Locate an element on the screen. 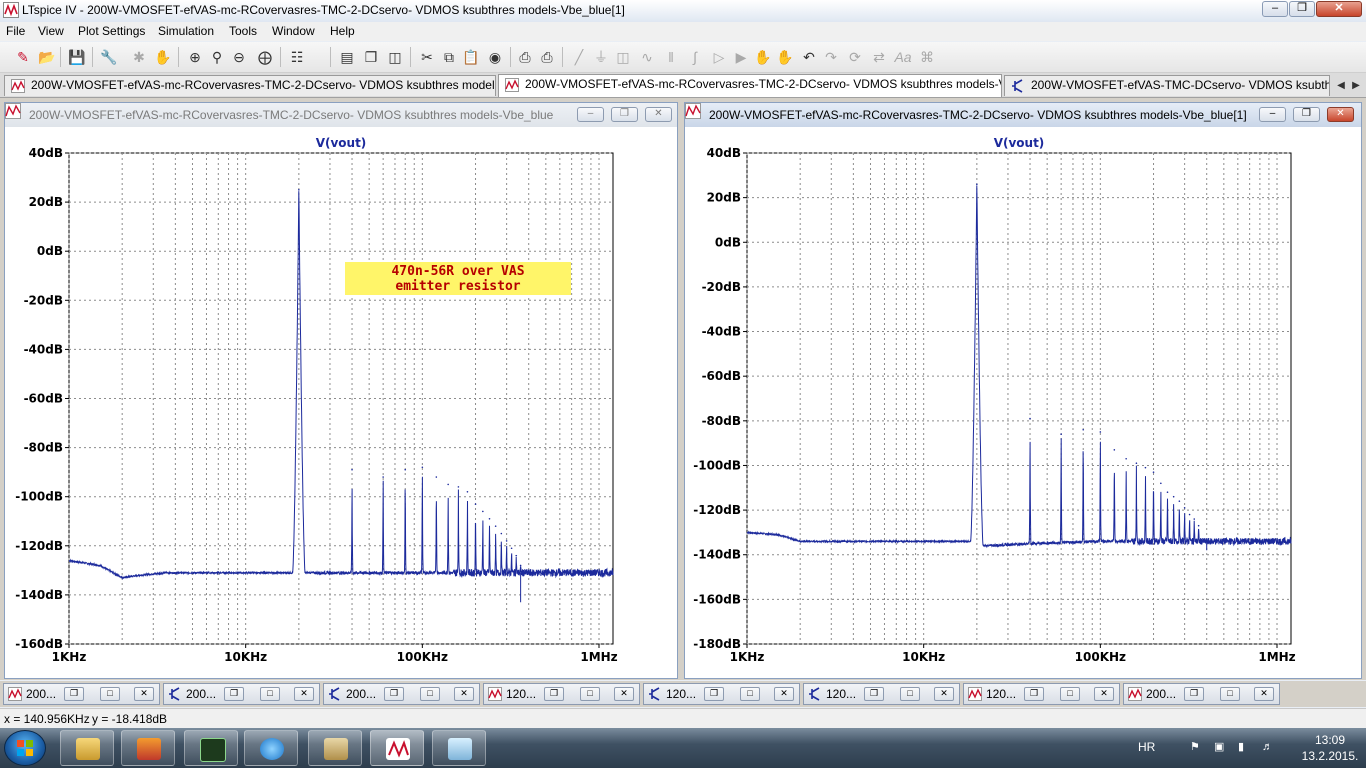 The image size is (1366, 768). inductor-icon: ∫ is located at coordinates (695, 57).